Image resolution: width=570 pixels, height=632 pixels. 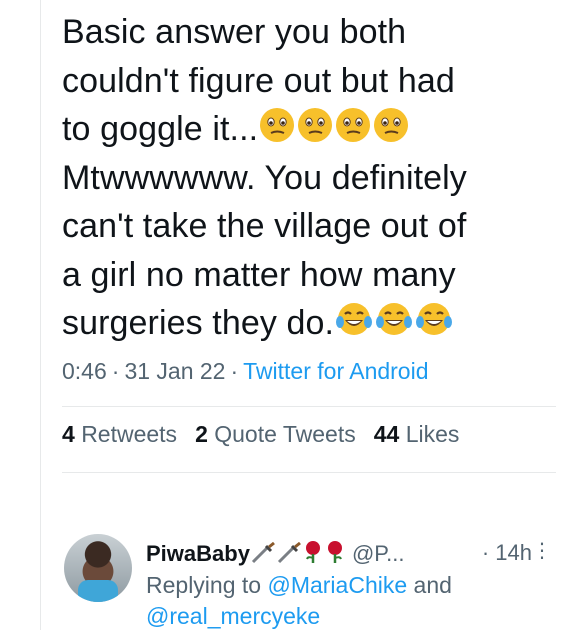 I want to click on tweet-line: a girl no matter how many, so click(x=259, y=274).